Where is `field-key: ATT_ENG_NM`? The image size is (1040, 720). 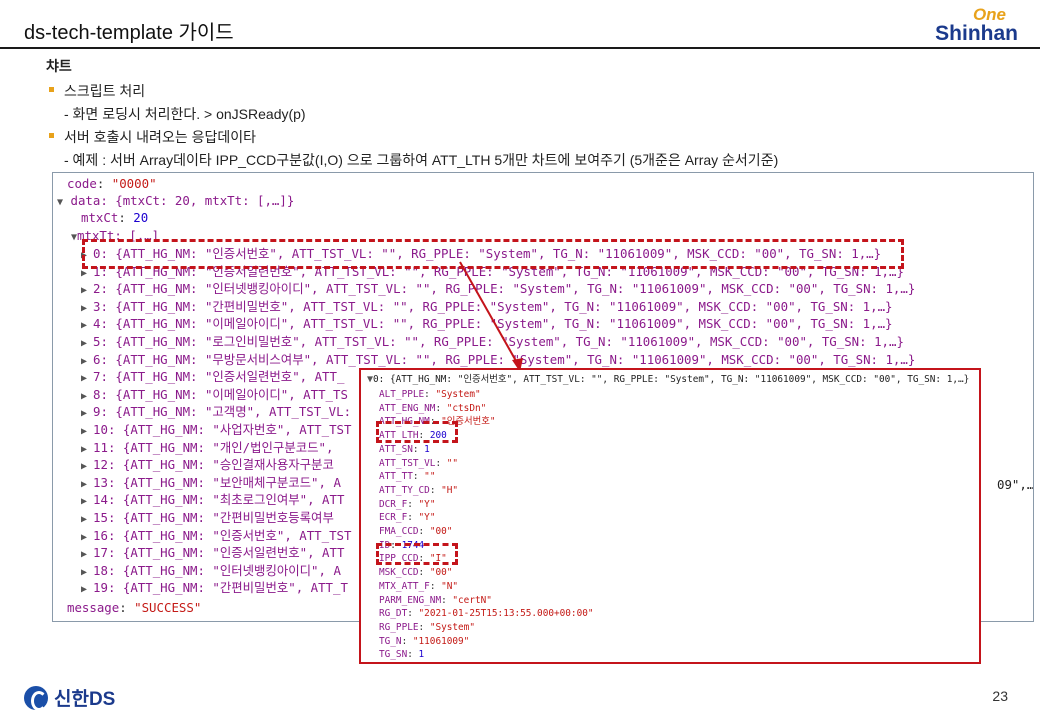
field-key: ATT_ENG_NM is located at coordinates (407, 408).